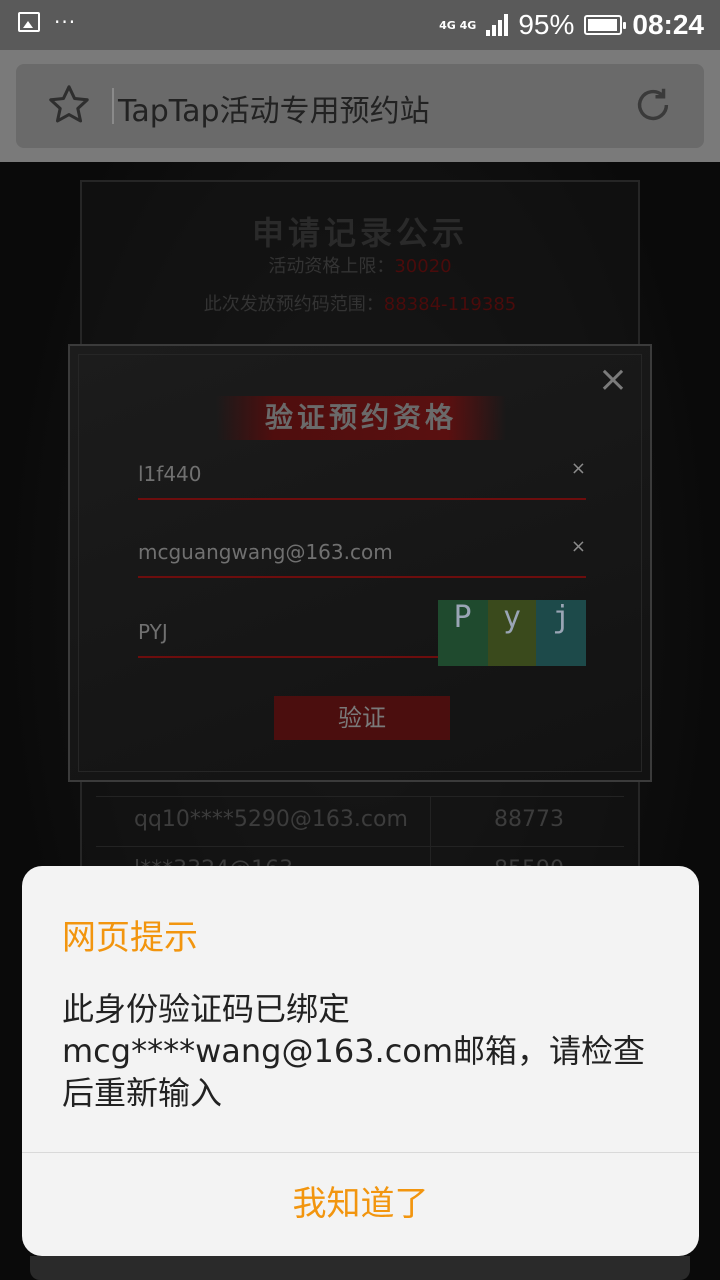 This screenshot has width=720, height=1280. Describe the element at coordinates (130, 938) in the screenshot. I see `alert-title: 网页提示` at that location.